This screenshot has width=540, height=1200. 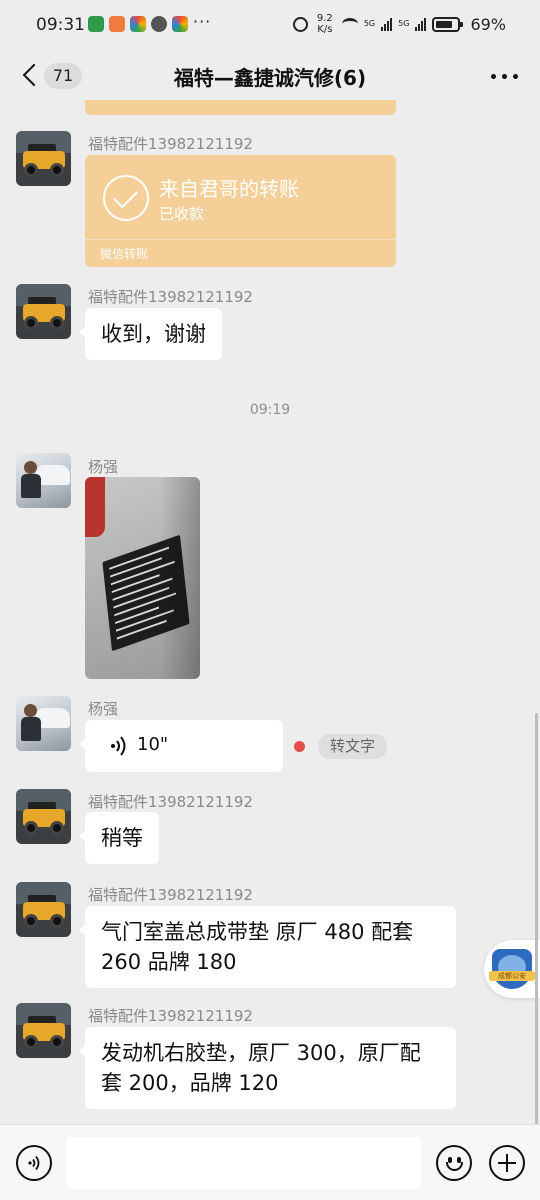 What do you see at coordinates (325, 29) in the screenshot?
I see `speed-unit: K/s` at bounding box center [325, 29].